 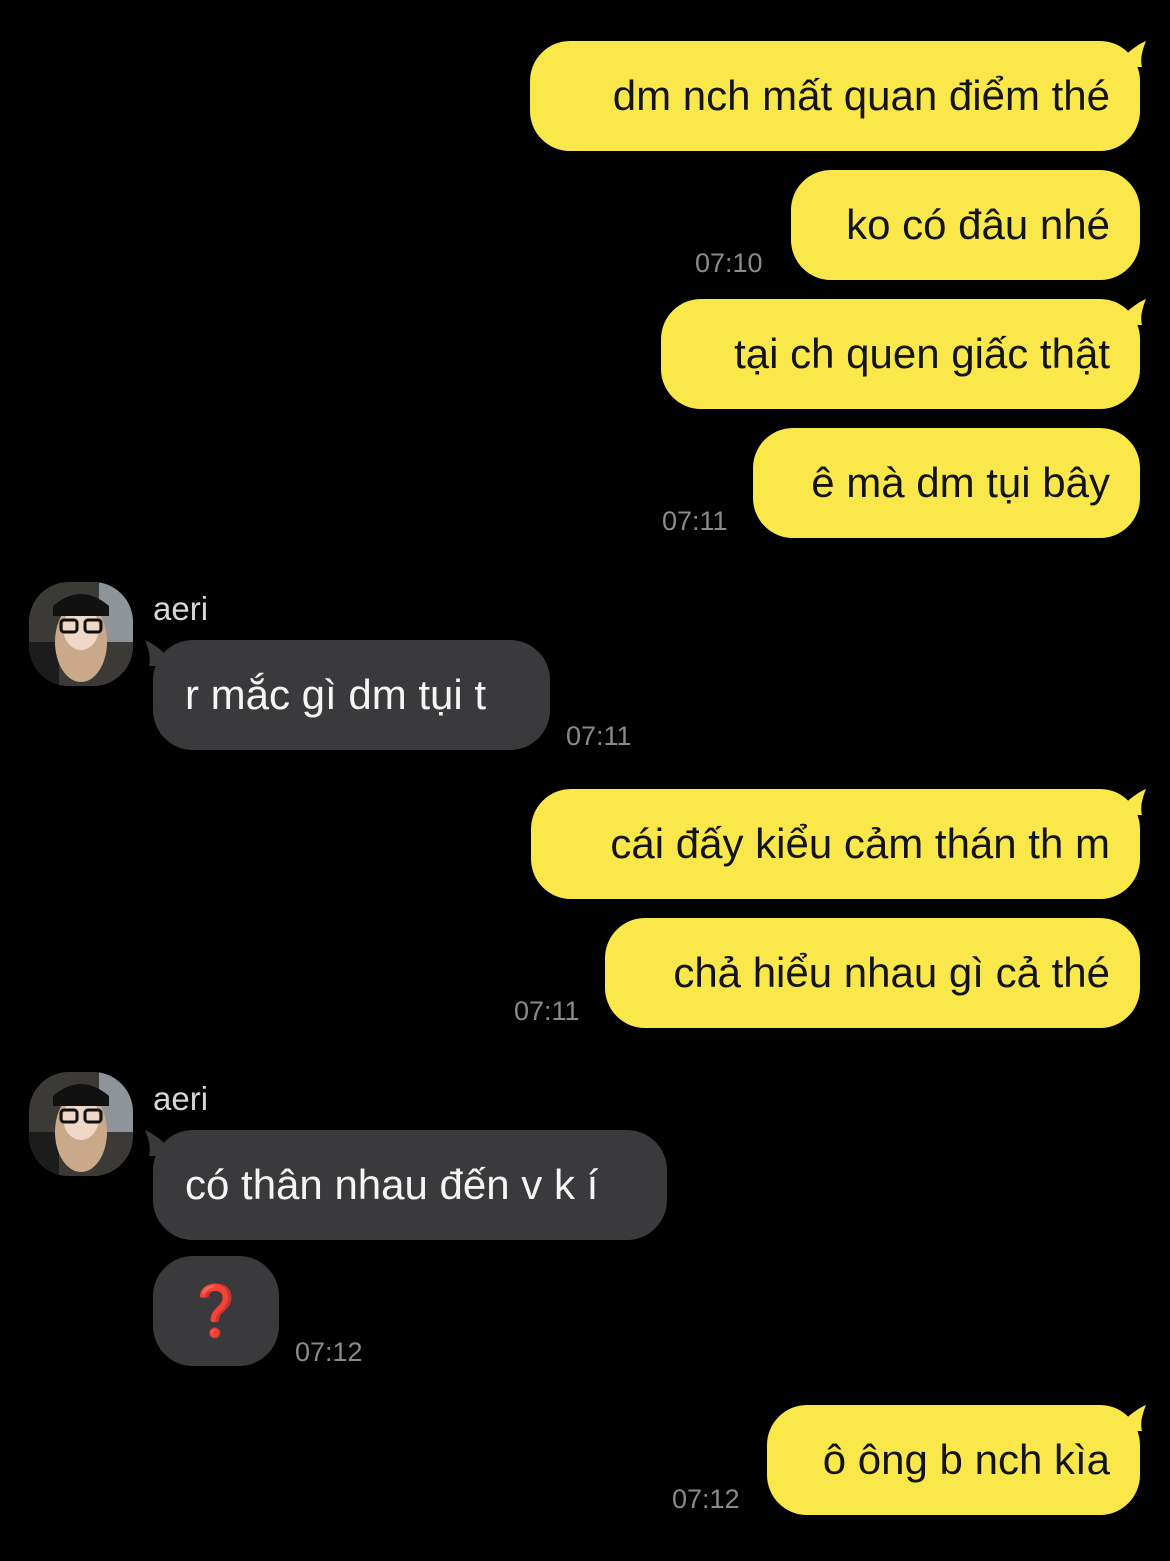 I want to click on message-text: cái đấy kiểu cảm thán th m, so click(x=860, y=843).